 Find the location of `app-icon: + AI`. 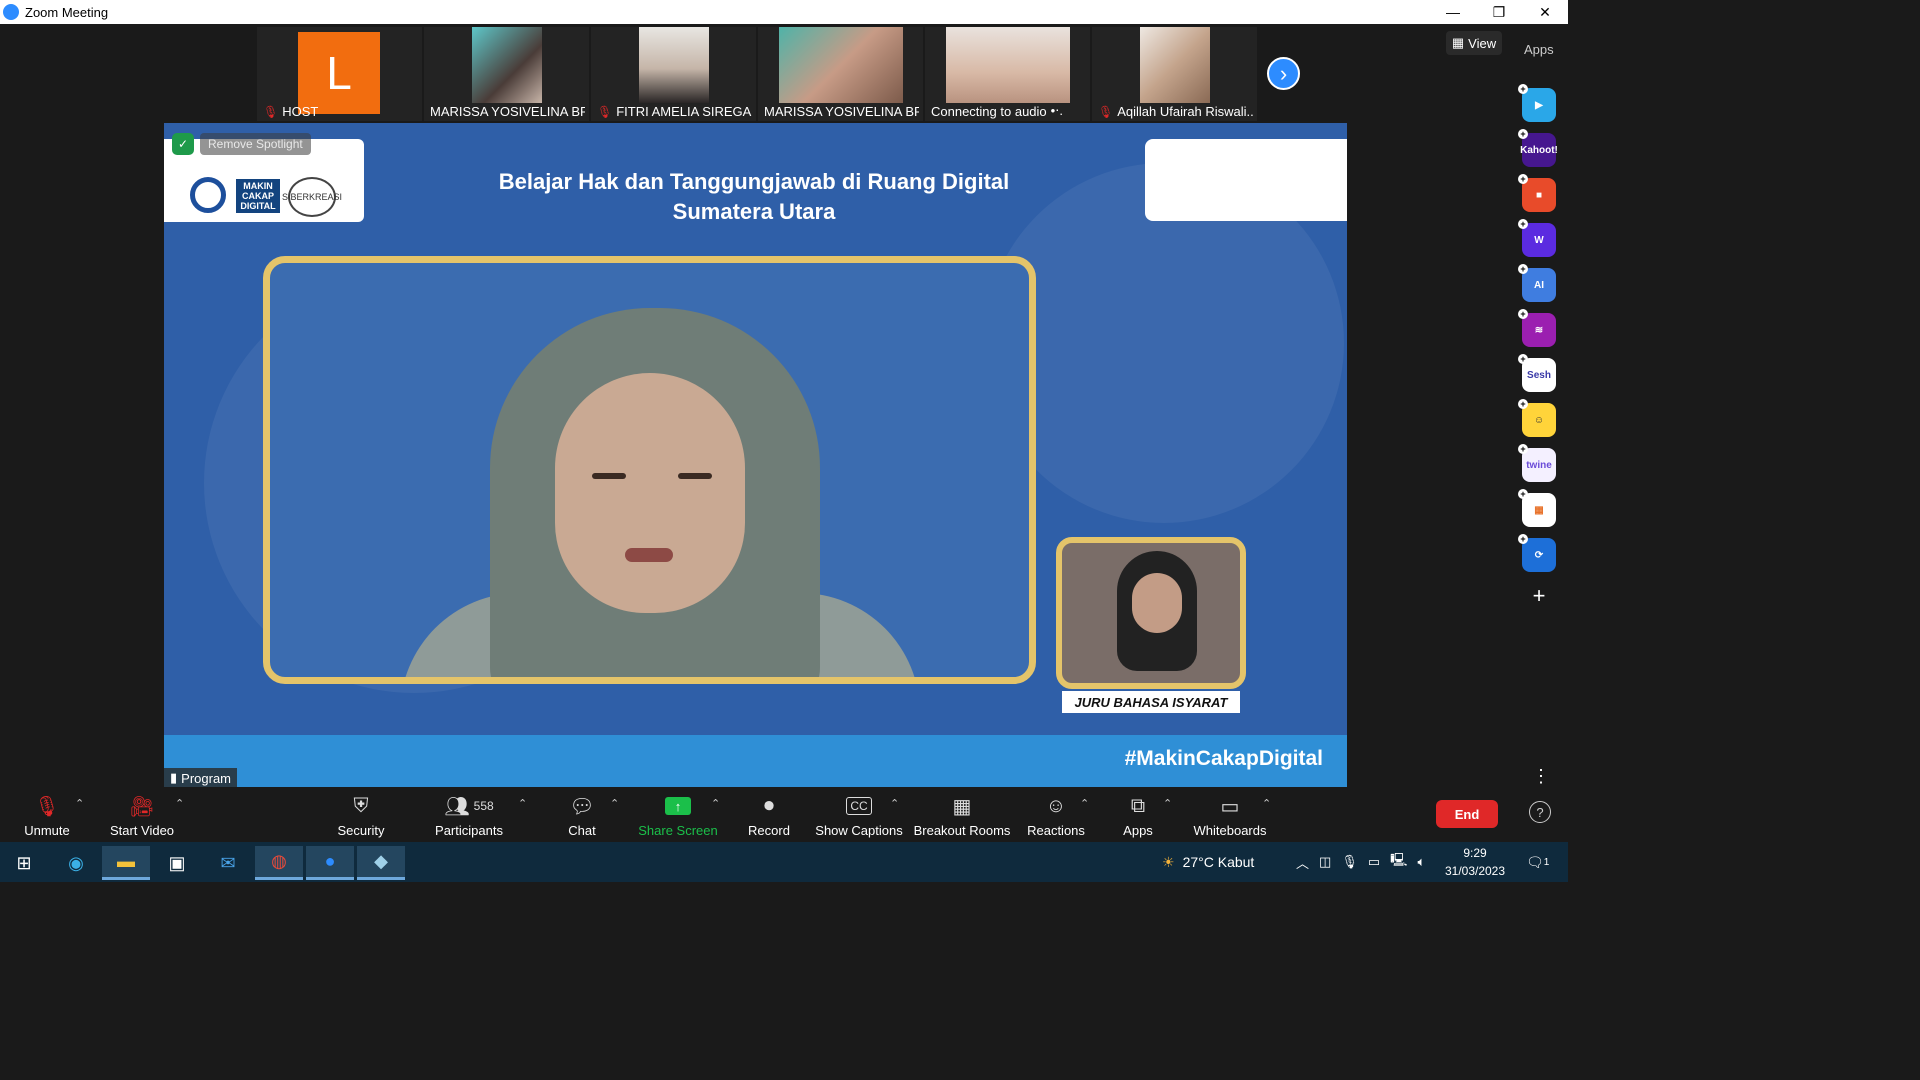

app-icon: + AI is located at coordinates (1537, 283).